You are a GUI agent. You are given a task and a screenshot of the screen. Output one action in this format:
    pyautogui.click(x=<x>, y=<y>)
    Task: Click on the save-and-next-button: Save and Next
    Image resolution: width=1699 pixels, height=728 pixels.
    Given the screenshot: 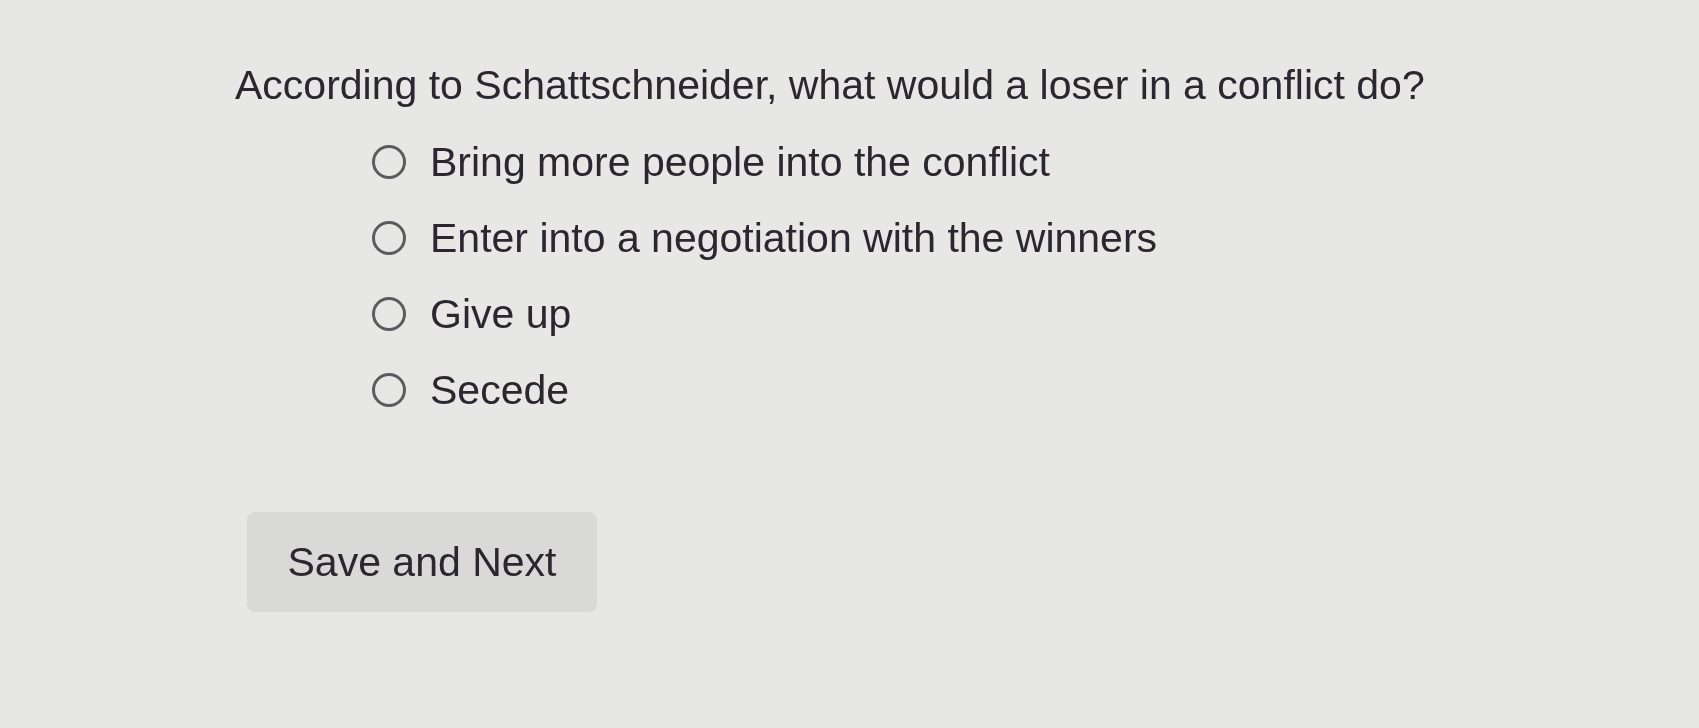 What is the action you would take?
    pyautogui.click(x=422, y=562)
    